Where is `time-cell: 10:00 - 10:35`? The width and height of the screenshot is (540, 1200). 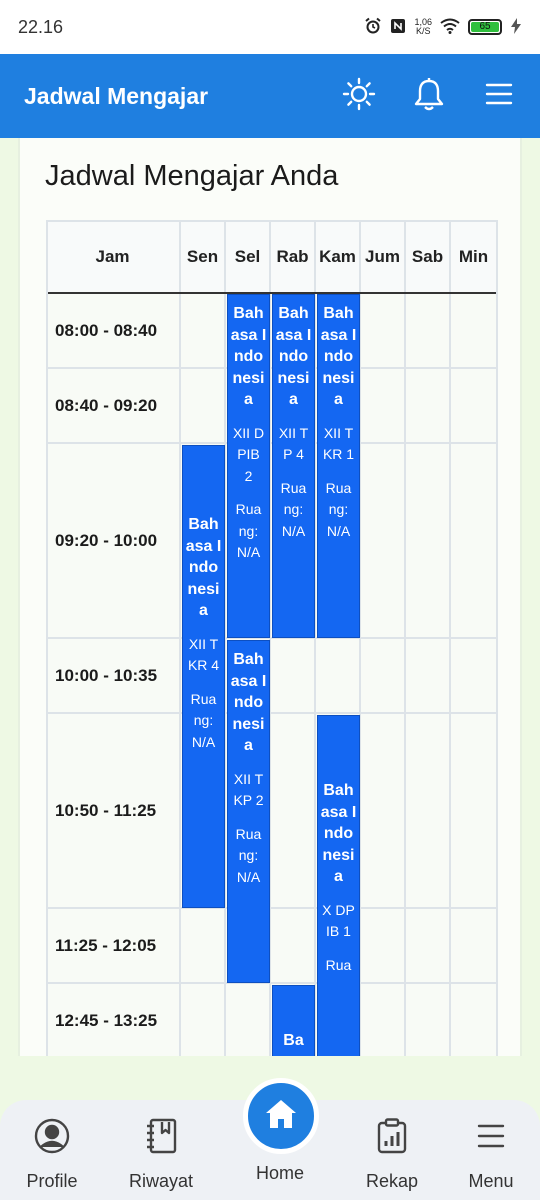
time-cell: 10:00 - 10:35 is located at coordinates (113, 676).